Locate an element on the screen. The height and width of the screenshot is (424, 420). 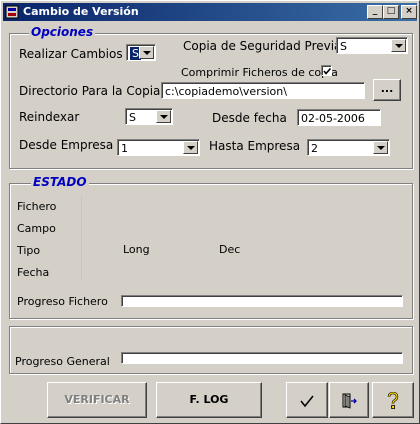
help-icon is located at coordinates (393, 400).